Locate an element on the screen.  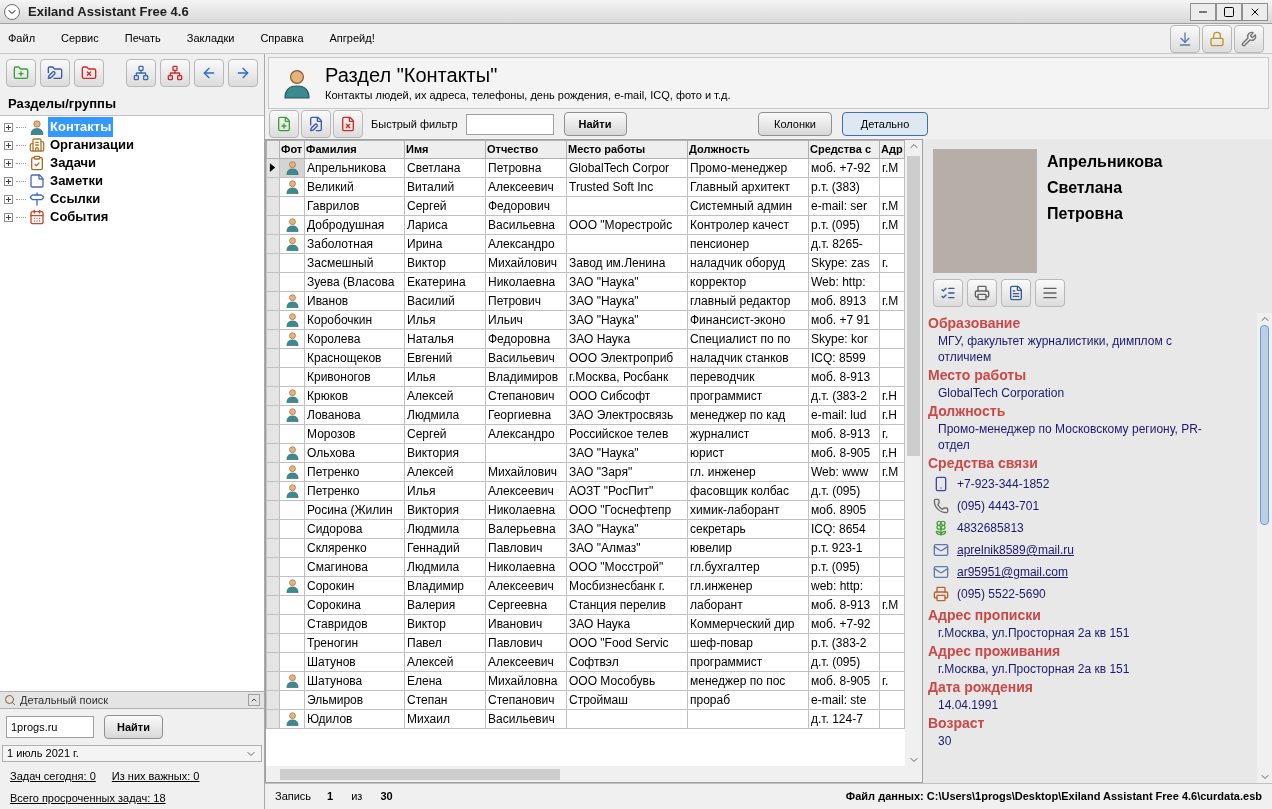
column-header: Фот is located at coordinates (292, 149).